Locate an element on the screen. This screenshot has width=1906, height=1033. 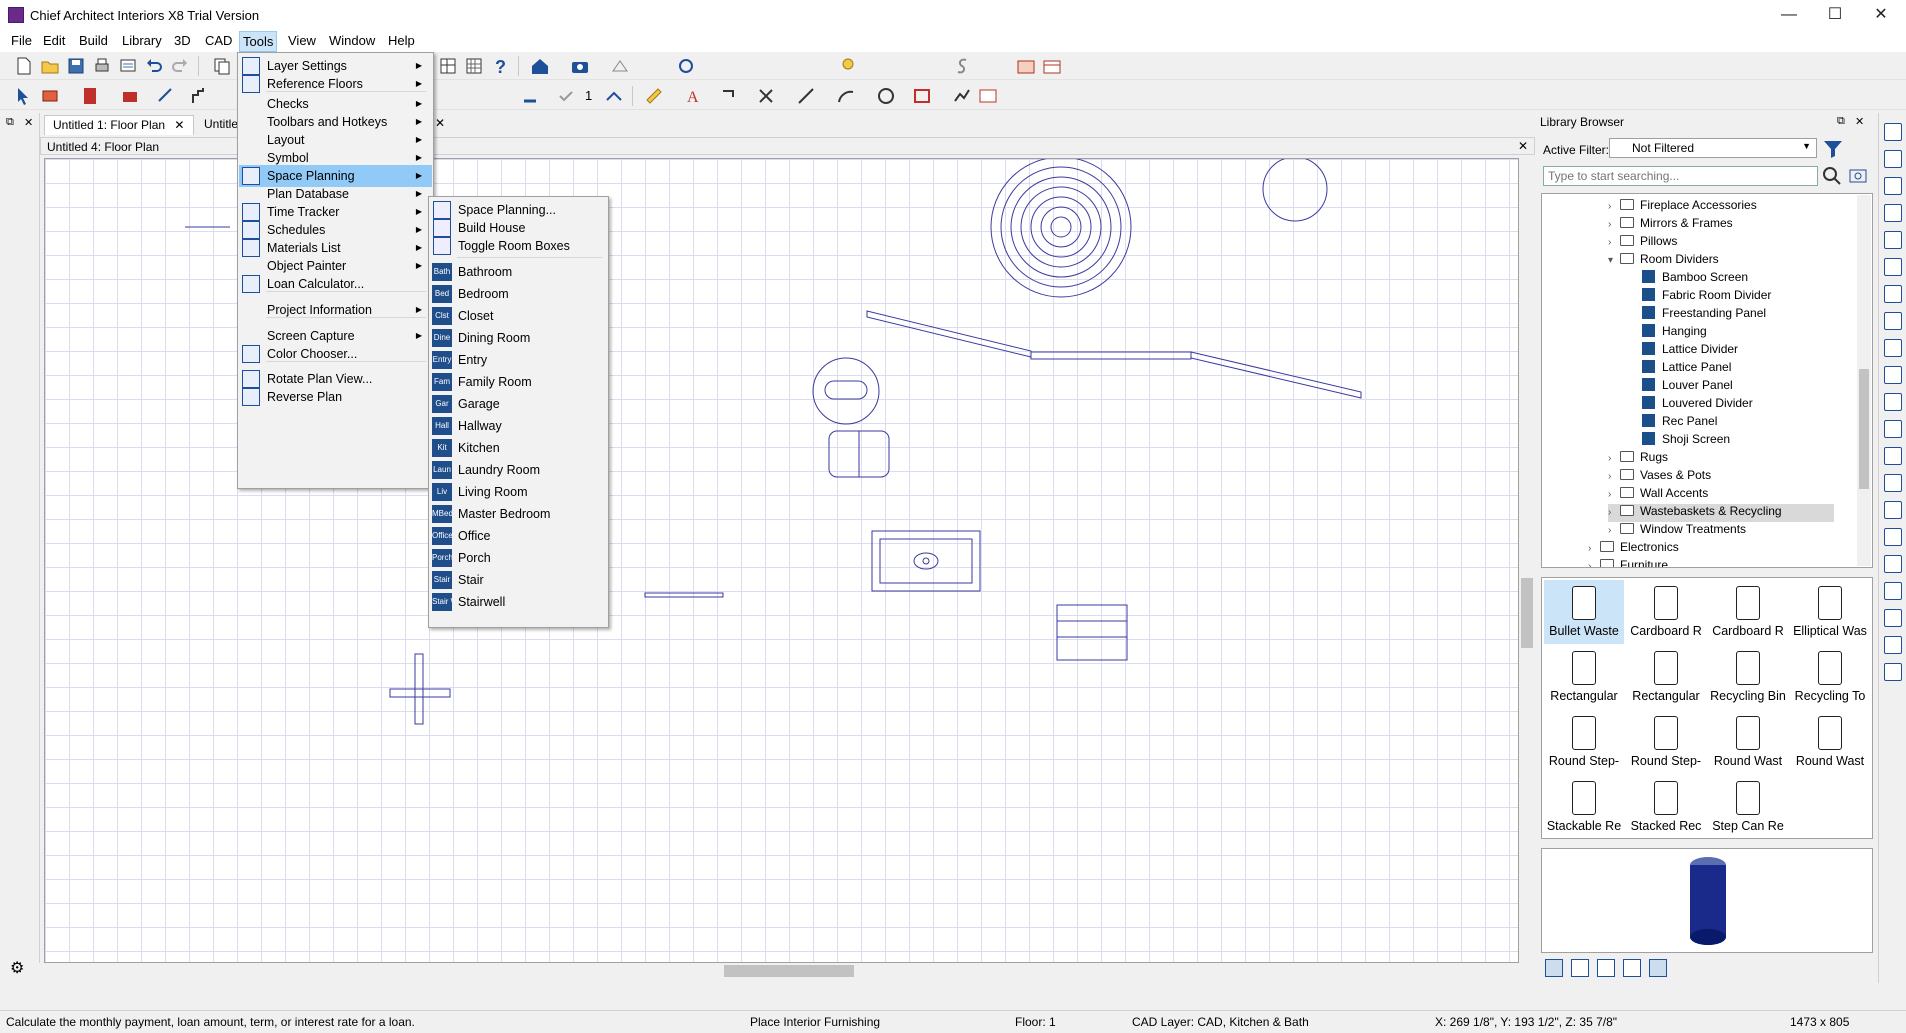
space-planning-item-stair: Stair Stair is located at coordinates (518, 580).